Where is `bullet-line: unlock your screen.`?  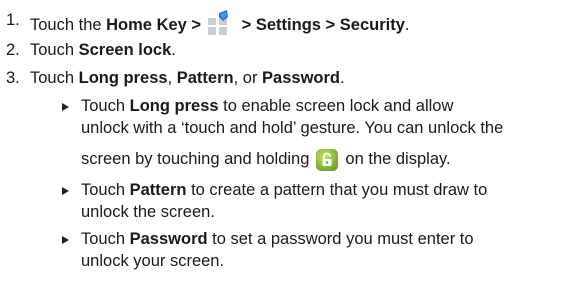 bullet-line: unlock your screen. is located at coordinates (153, 261).